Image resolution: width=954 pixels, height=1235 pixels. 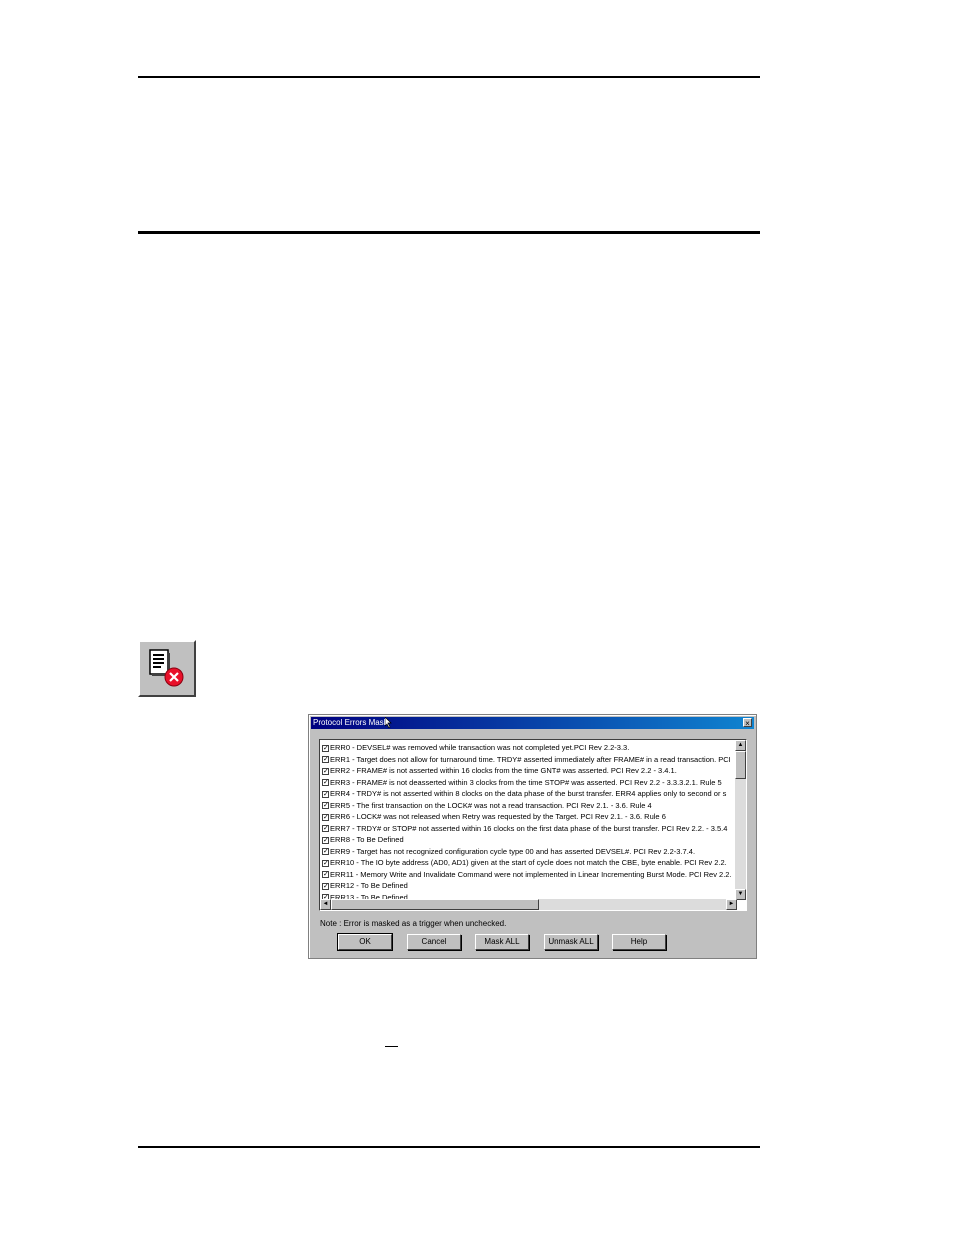 I want to click on dialog-title: Protocol Errors Mask, so click(x=350, y=722).